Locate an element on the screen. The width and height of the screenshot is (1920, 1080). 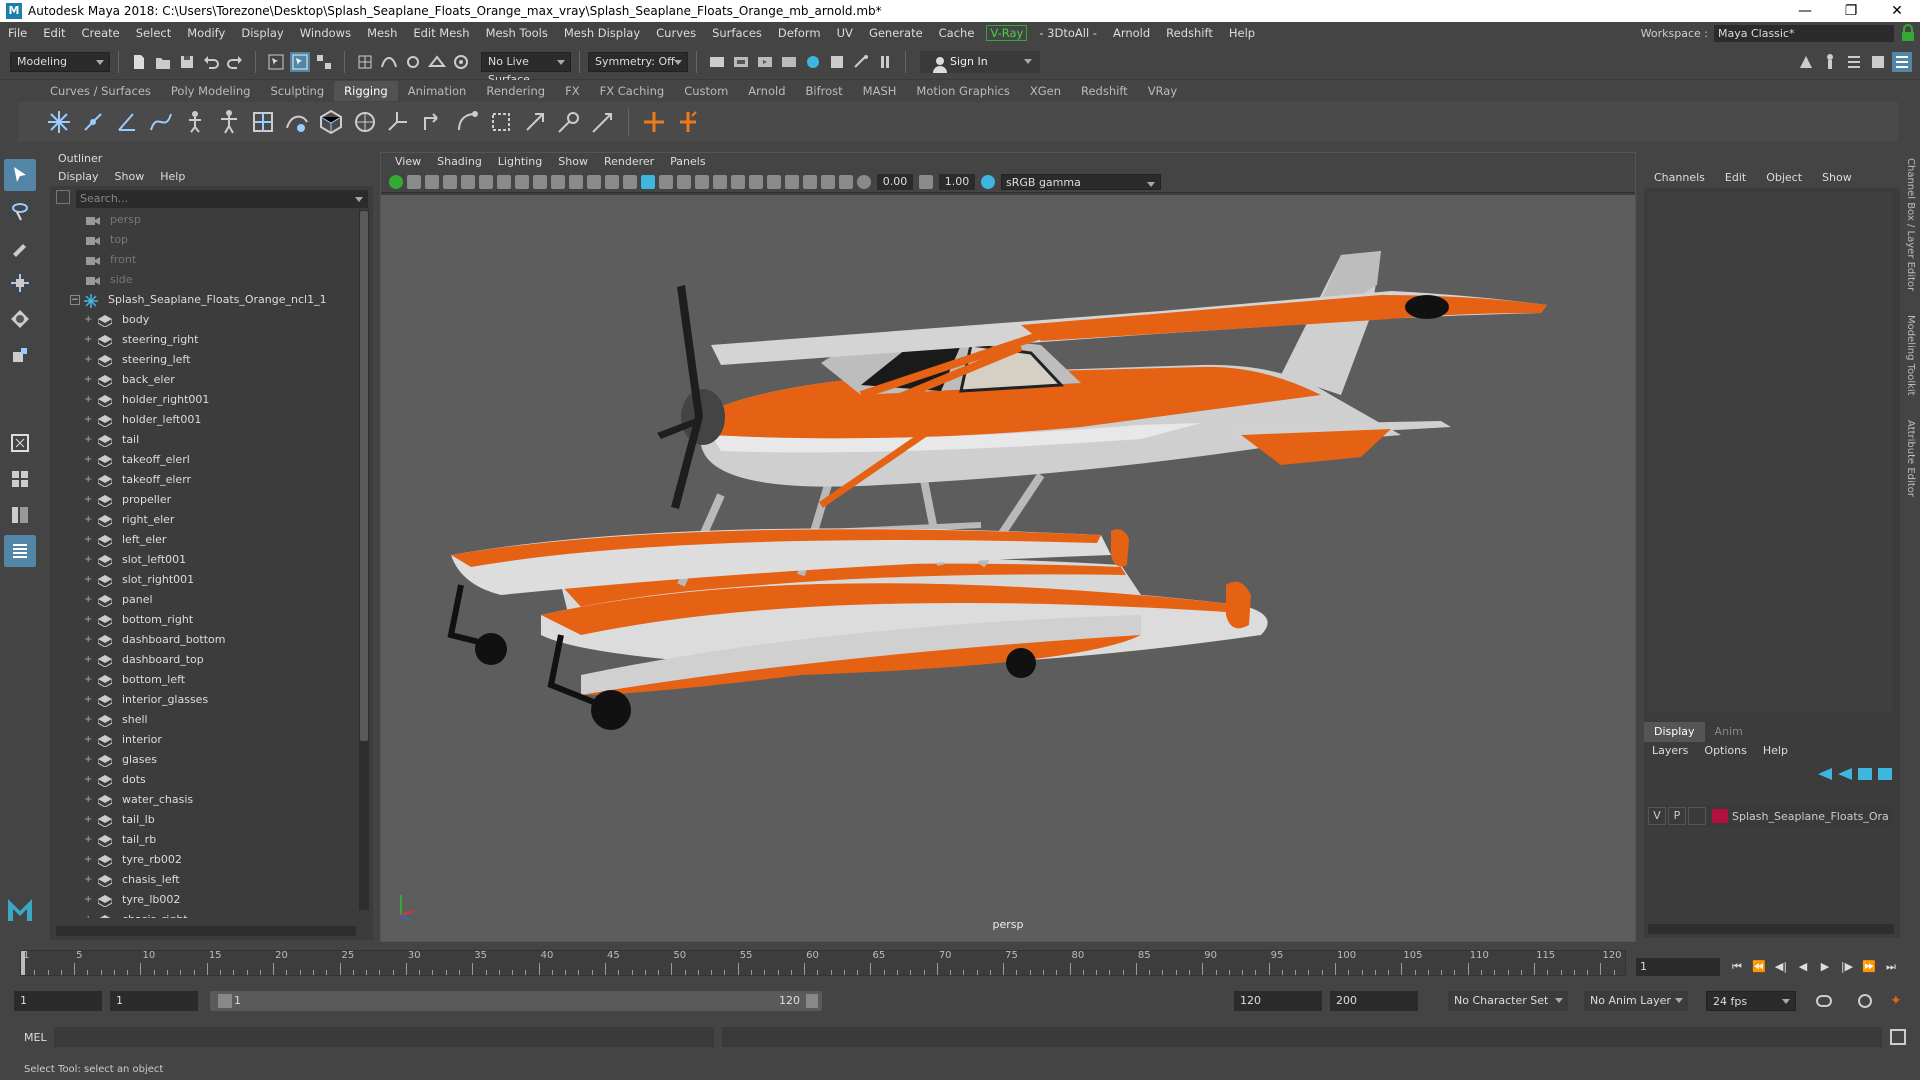
list-item: + interior_glasses is located at coordinates (202, 700).